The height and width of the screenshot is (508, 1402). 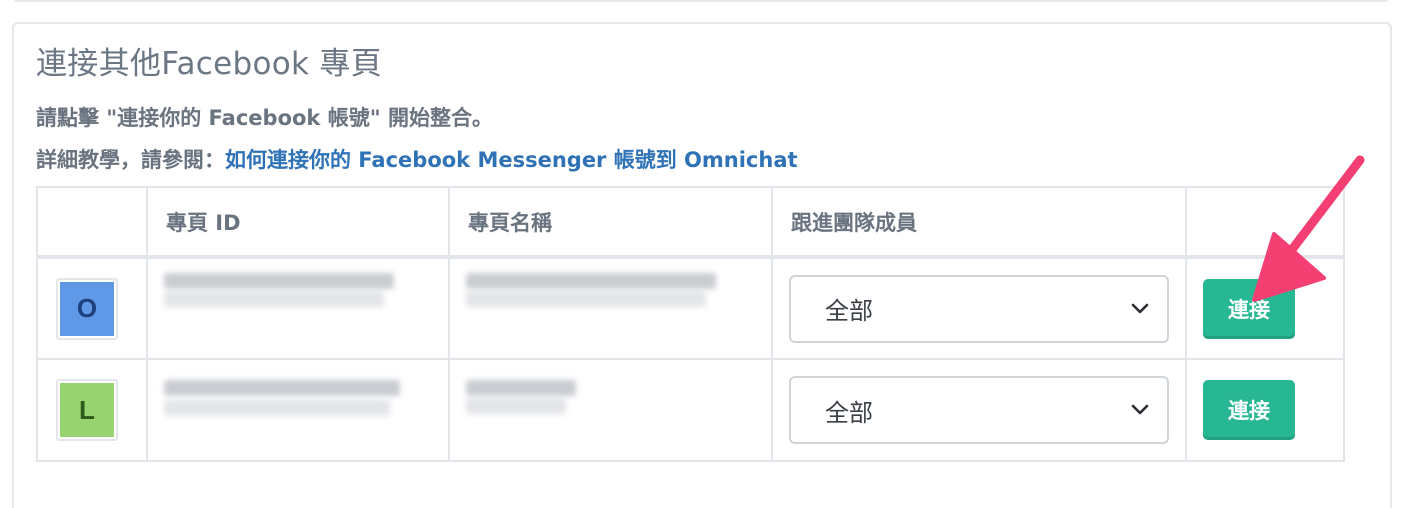 What do you see at coordinates (1265, 222) in the screenshot?
I see `column-header-action` at bounding box center [1265, 222].